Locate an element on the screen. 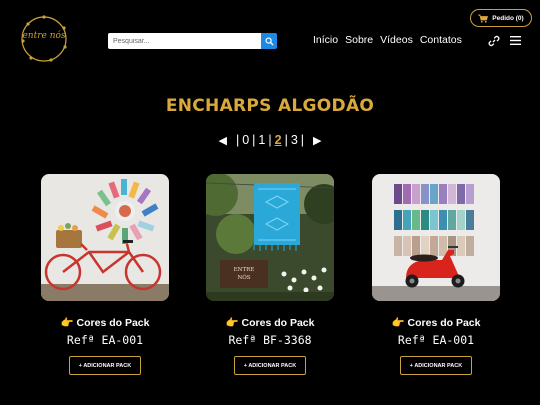  prev-page-icon: ◀ is located at coordinates (223, 140).